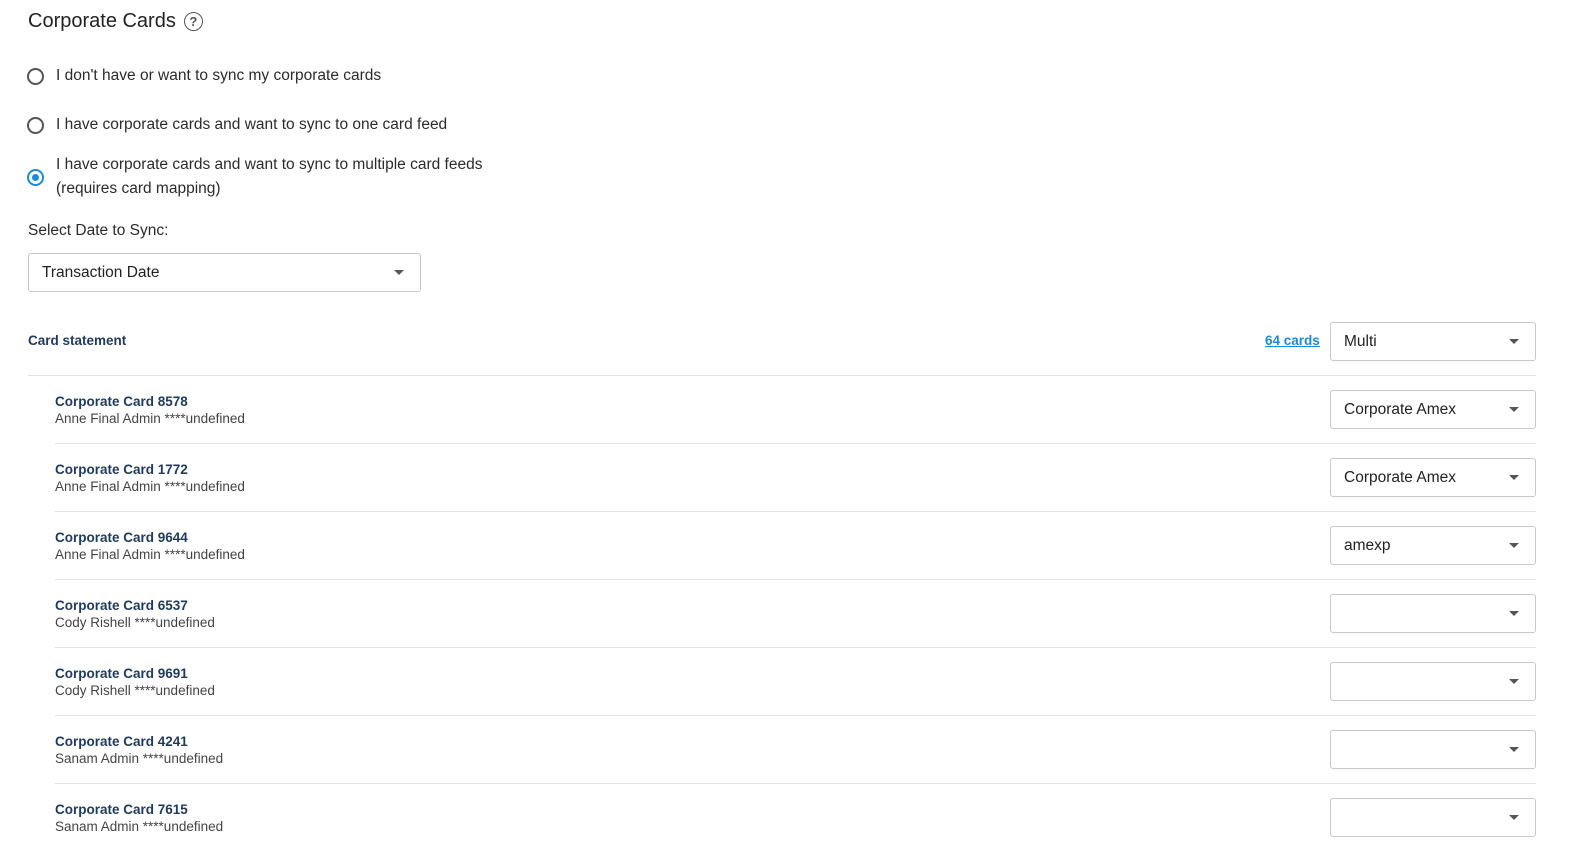  What do you see at coordinates (101, 272) in the screenshot?
I see `date-sync-value: Transaction Date` at bounding box center [101, 272].